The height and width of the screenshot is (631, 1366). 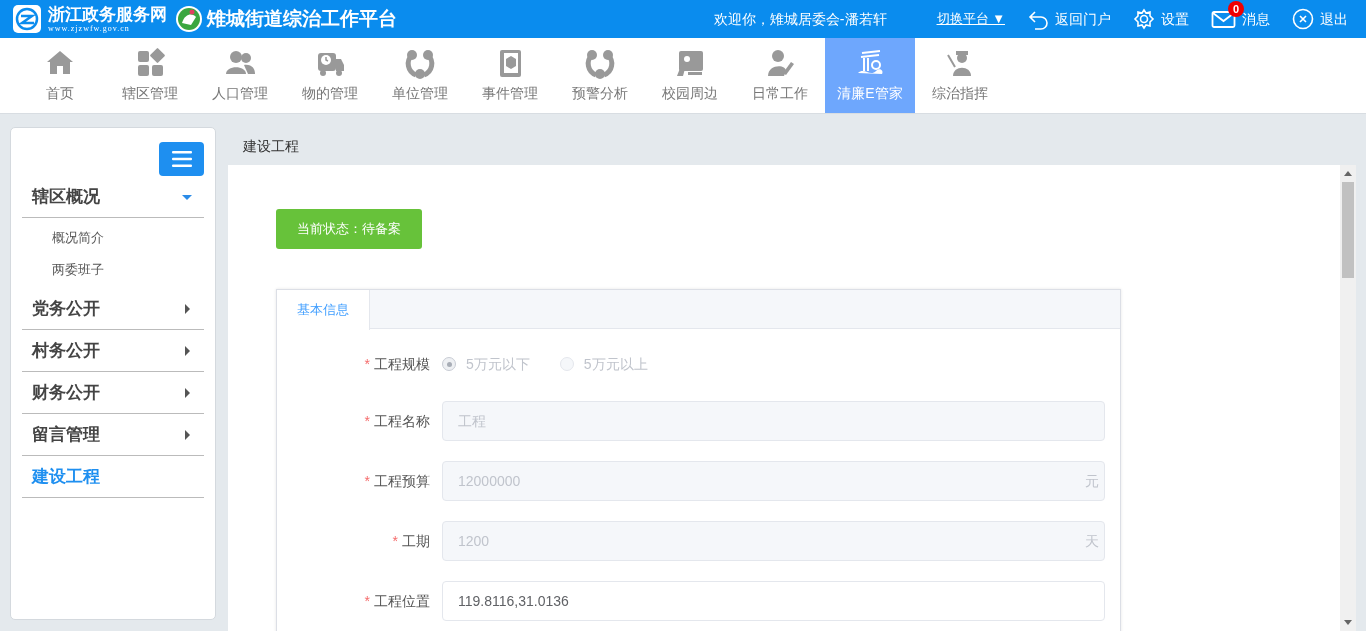 I want to click on sidebar-item: 党务公开, so click(x=113, y=309).